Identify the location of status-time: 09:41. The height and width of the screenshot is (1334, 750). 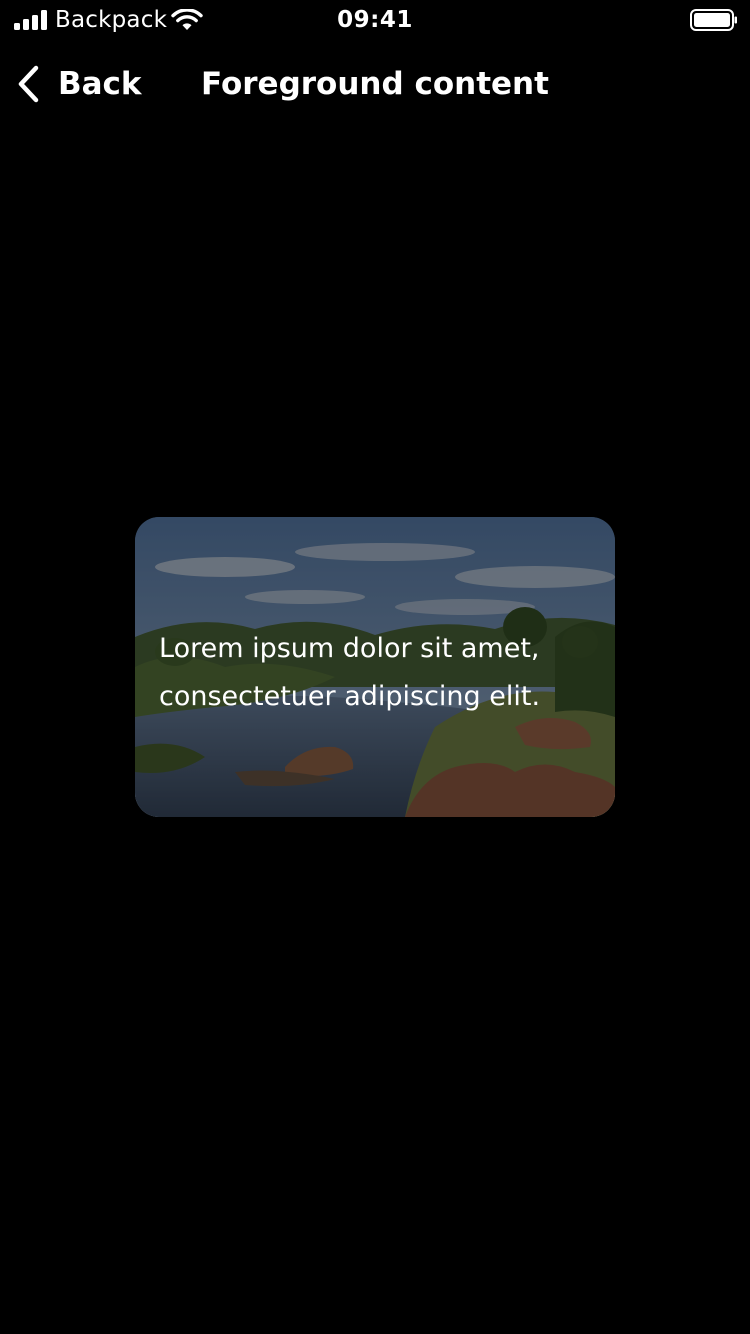
(375, 20).